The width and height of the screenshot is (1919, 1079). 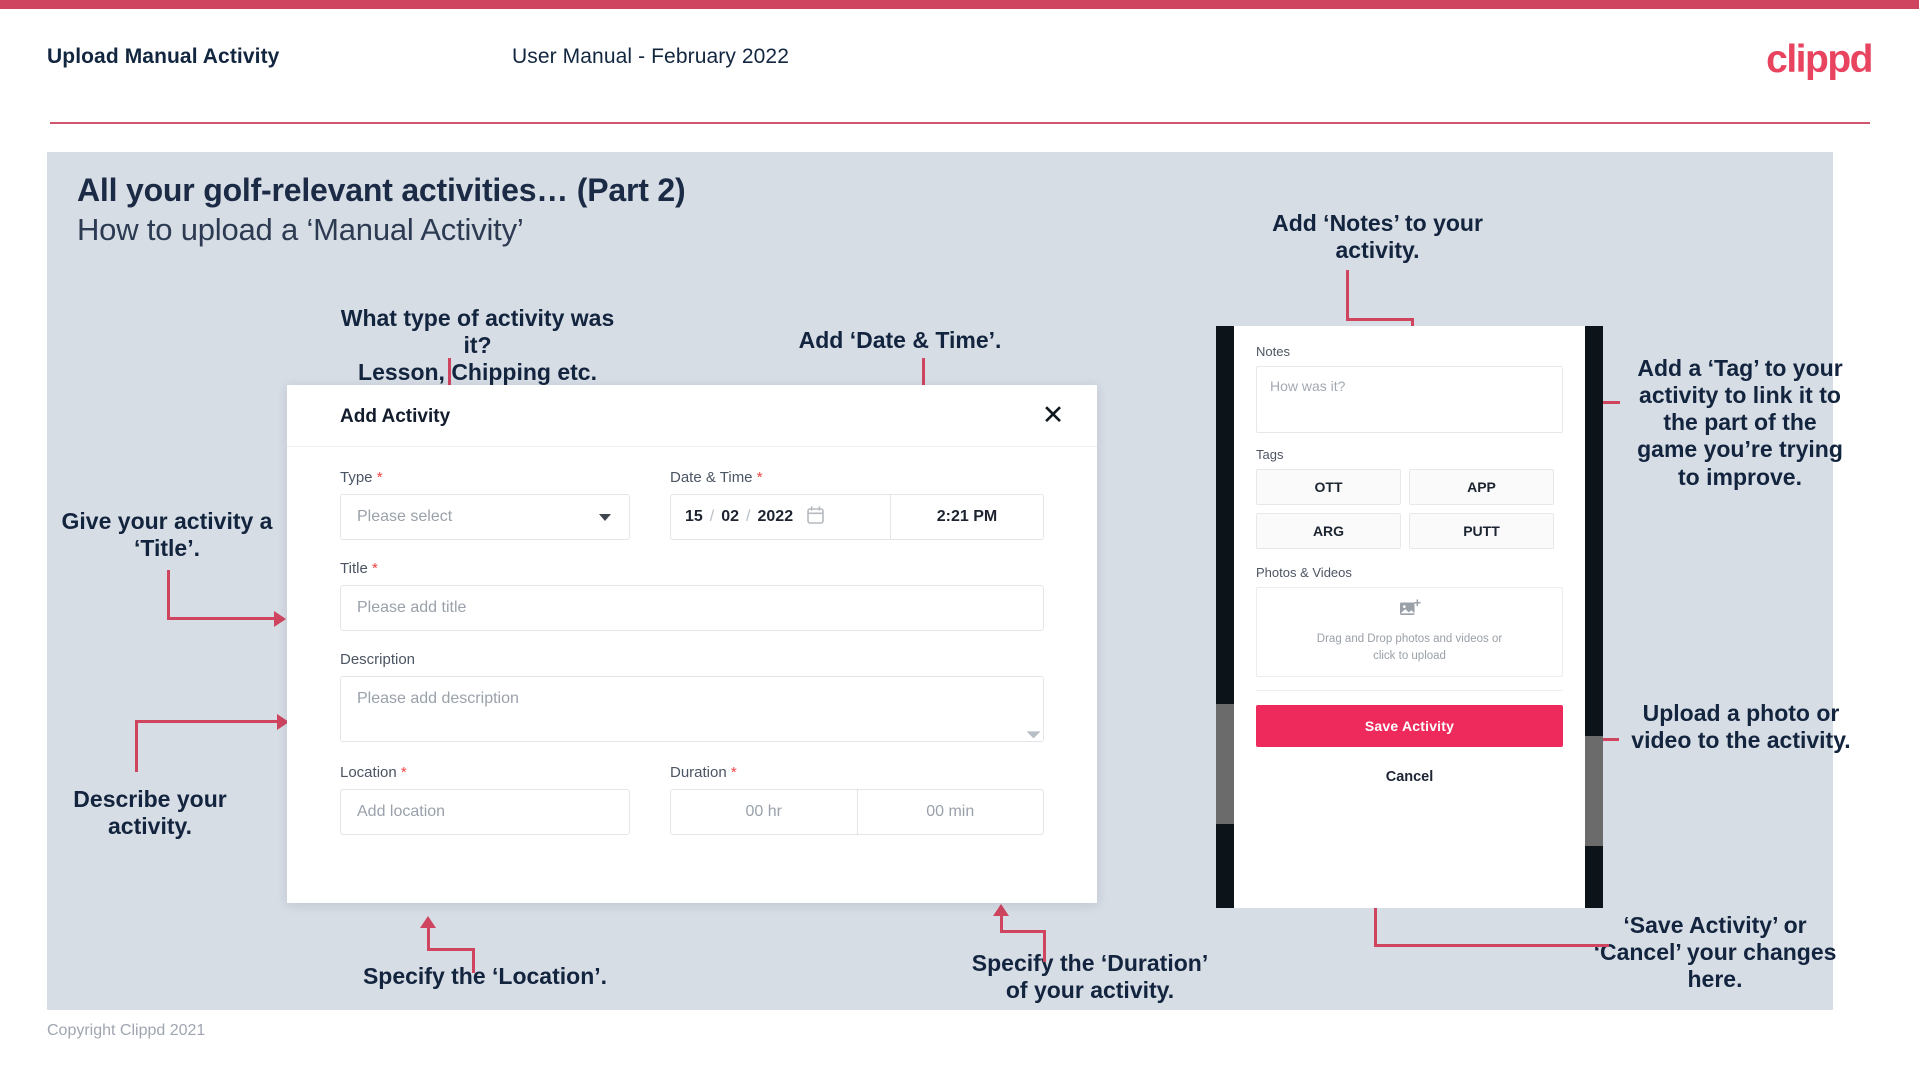 I want to click on datetime-label: Date & Time *, so click(x=857, y=477).